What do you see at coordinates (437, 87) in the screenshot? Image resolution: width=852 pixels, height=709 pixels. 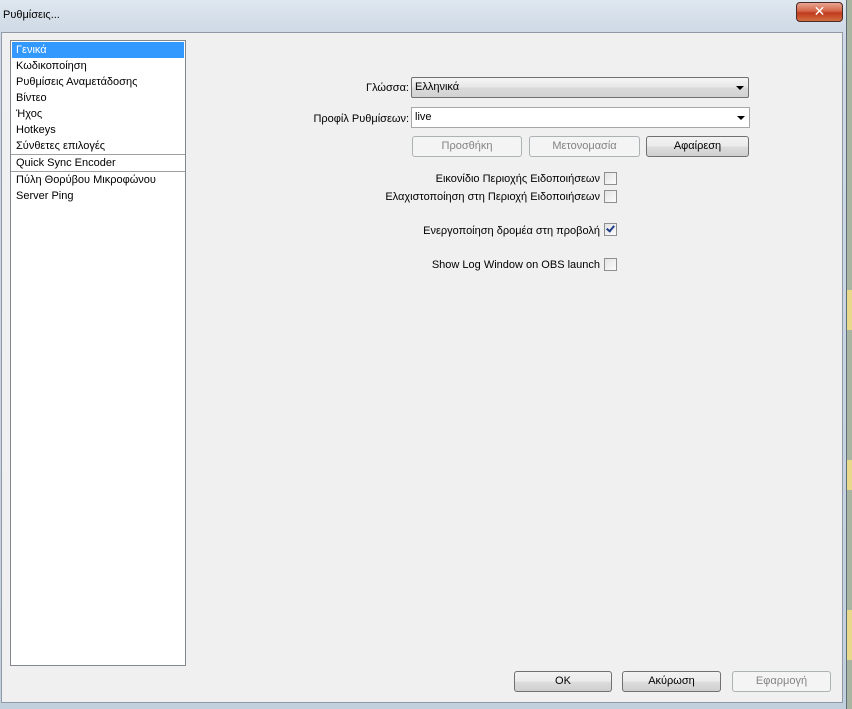 I see `language-select-value: Ελληνικά` at bounding box center [437, 87].